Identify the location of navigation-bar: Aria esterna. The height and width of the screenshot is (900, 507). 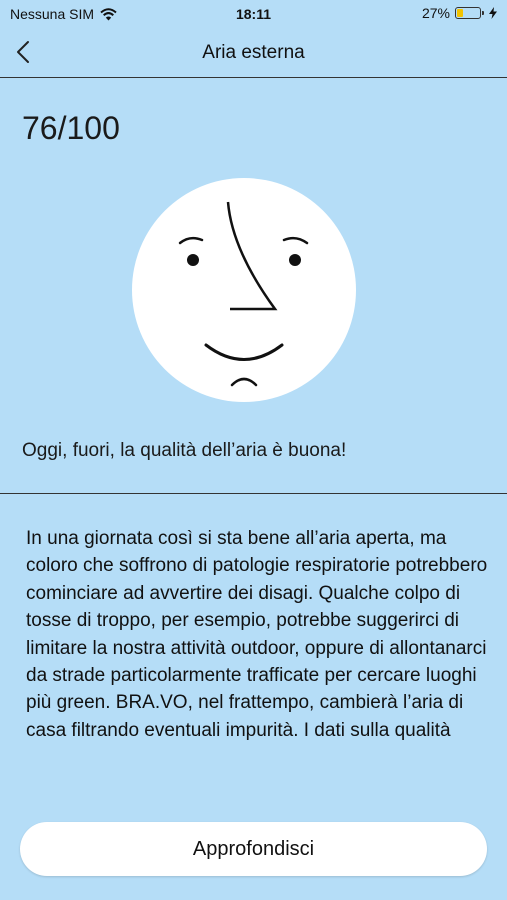
(253, 53).